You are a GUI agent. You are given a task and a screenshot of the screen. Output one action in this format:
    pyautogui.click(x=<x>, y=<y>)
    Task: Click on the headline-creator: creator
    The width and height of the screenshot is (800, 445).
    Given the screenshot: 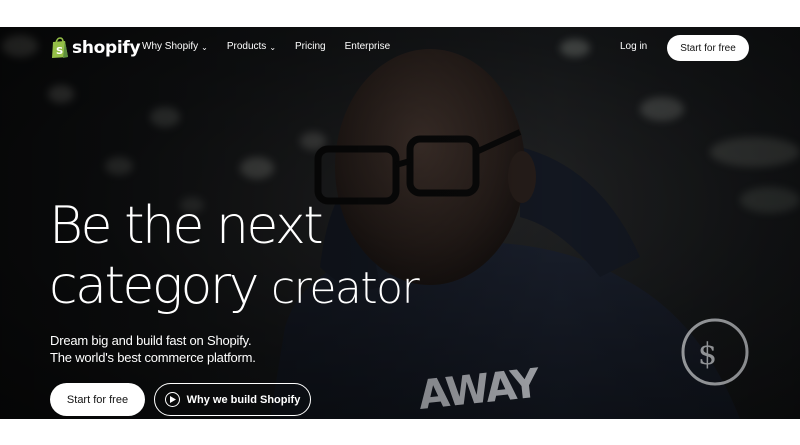 What is the action you would take?
    pyautogui.click(x=345, y=288)
    